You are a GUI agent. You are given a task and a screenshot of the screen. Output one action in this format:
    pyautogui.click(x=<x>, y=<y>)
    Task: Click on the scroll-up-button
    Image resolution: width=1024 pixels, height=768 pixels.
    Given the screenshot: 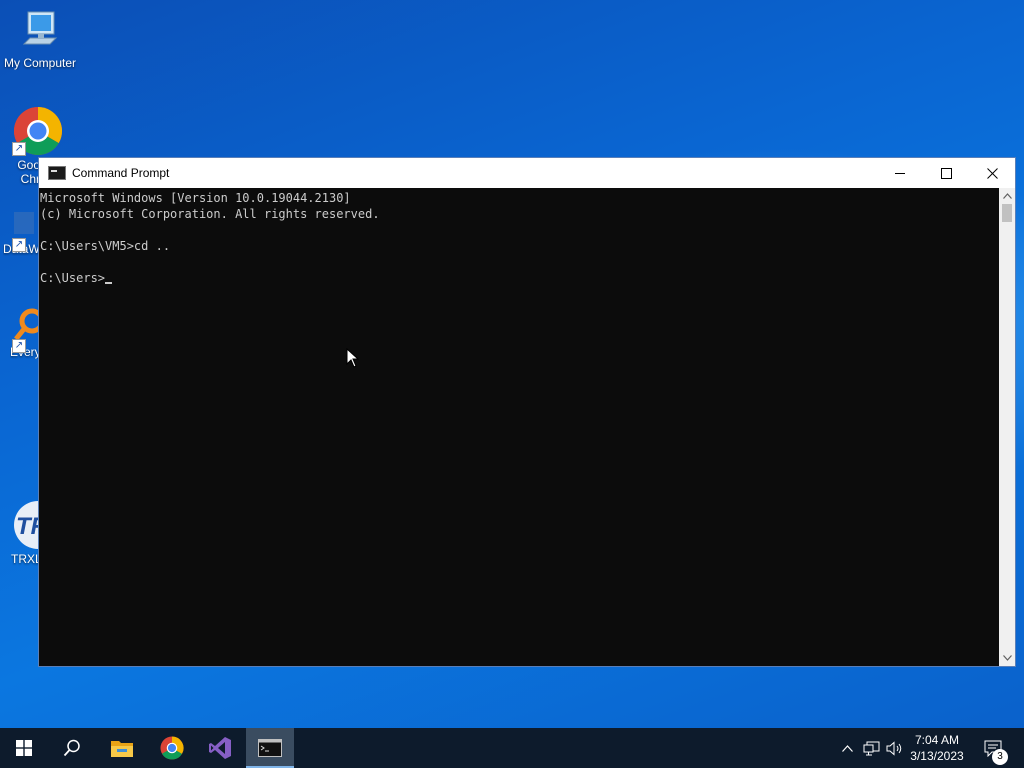 What is the action you would take?
    pyautogui.click(x=1007, y=196)
    